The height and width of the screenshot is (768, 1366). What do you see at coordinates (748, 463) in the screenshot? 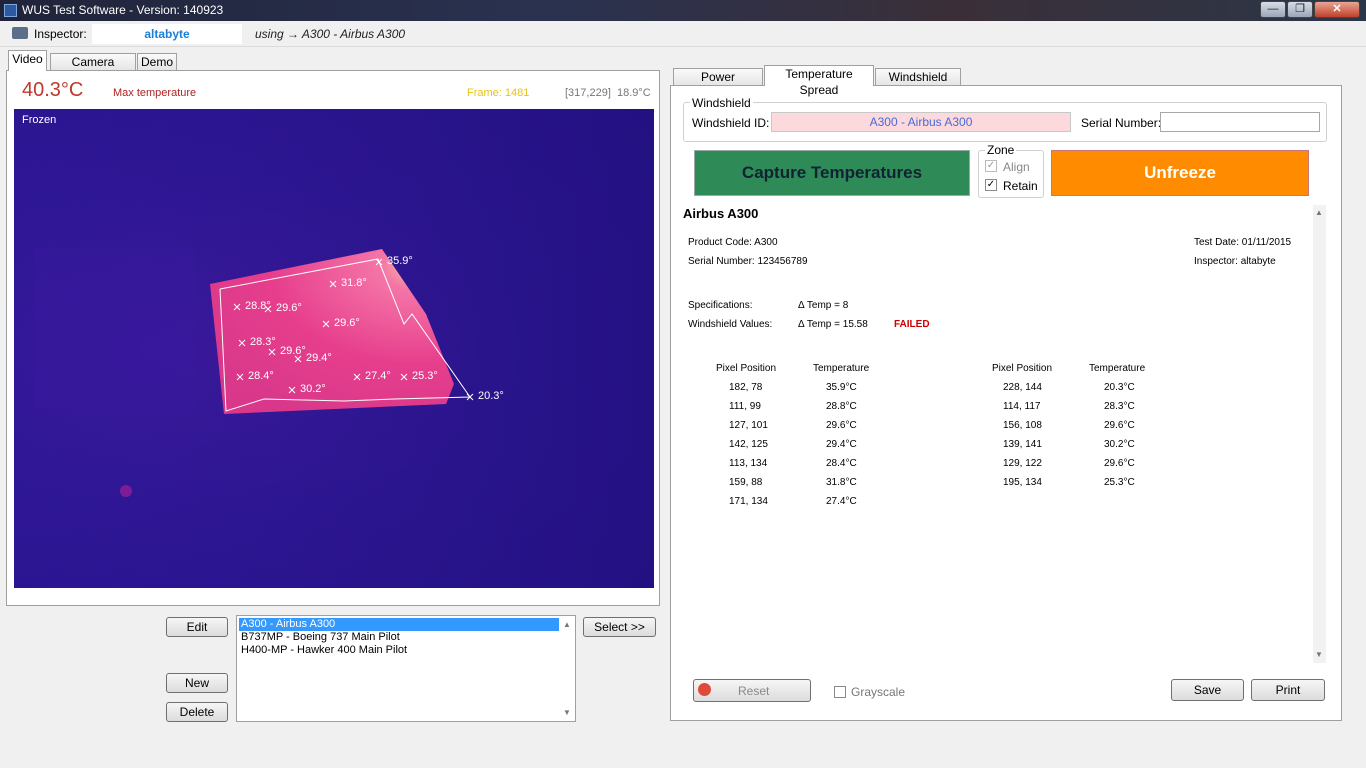
I see `pixel-position-cell: 113, 134` at bounding box center [748, 463].